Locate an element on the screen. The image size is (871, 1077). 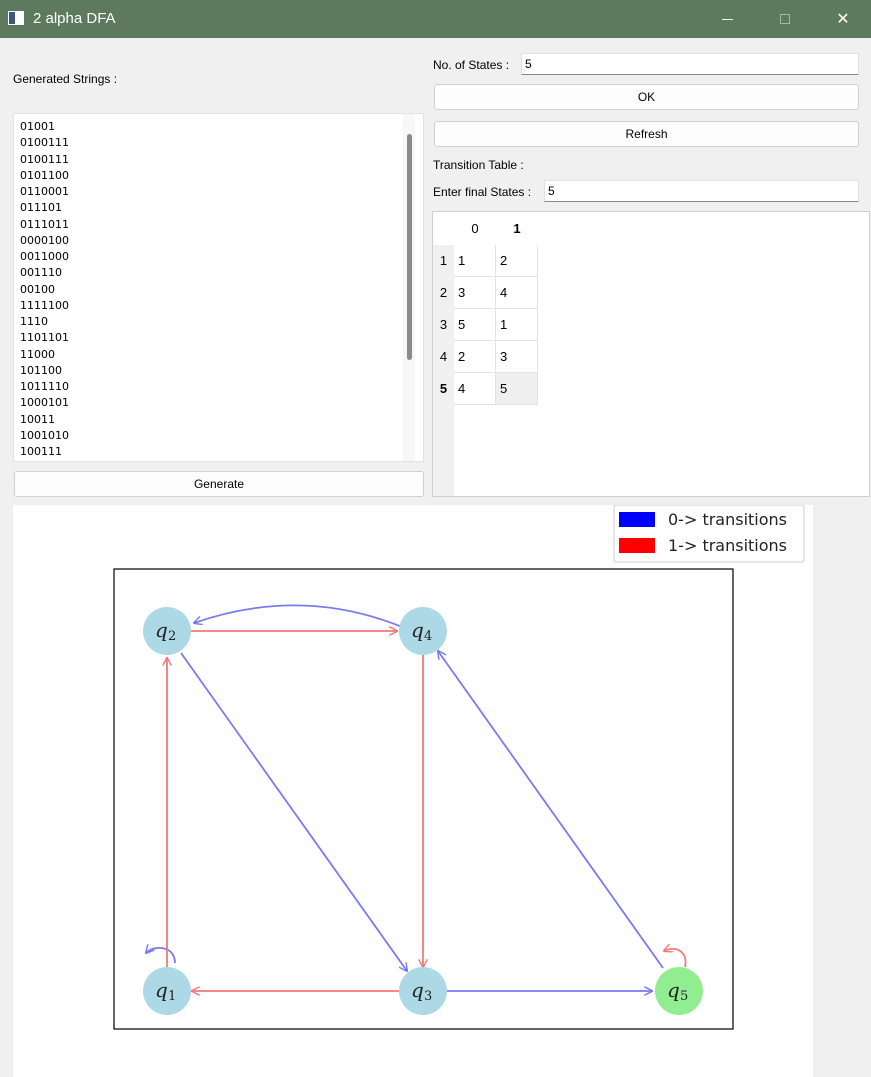
legend-one-label: 1-> transitions is located at coordinates (727, 545).